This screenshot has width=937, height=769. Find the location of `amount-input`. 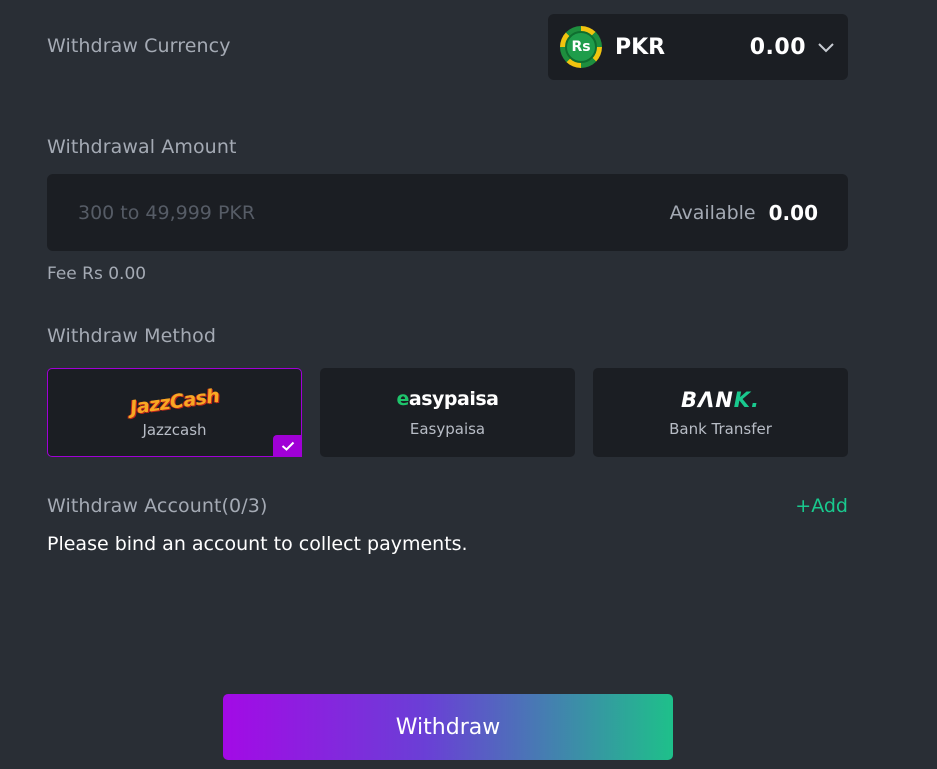

amount-input is located at coordinates (374, 212).